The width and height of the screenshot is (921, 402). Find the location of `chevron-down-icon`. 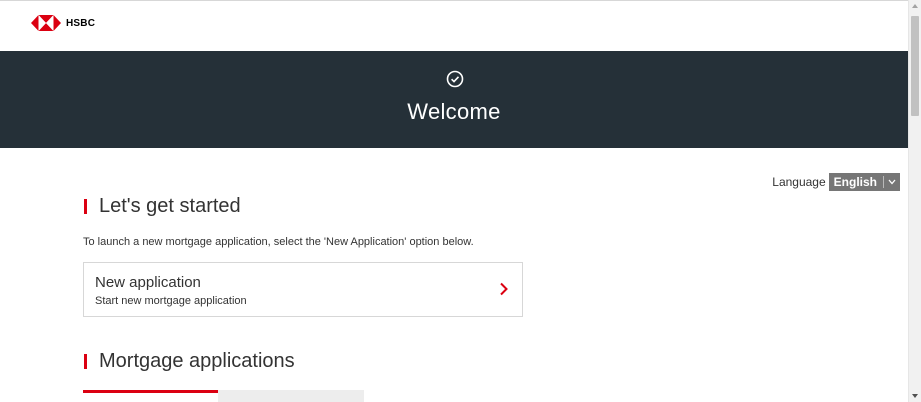

chevron-down-icon is located at coordinates (892, 182).